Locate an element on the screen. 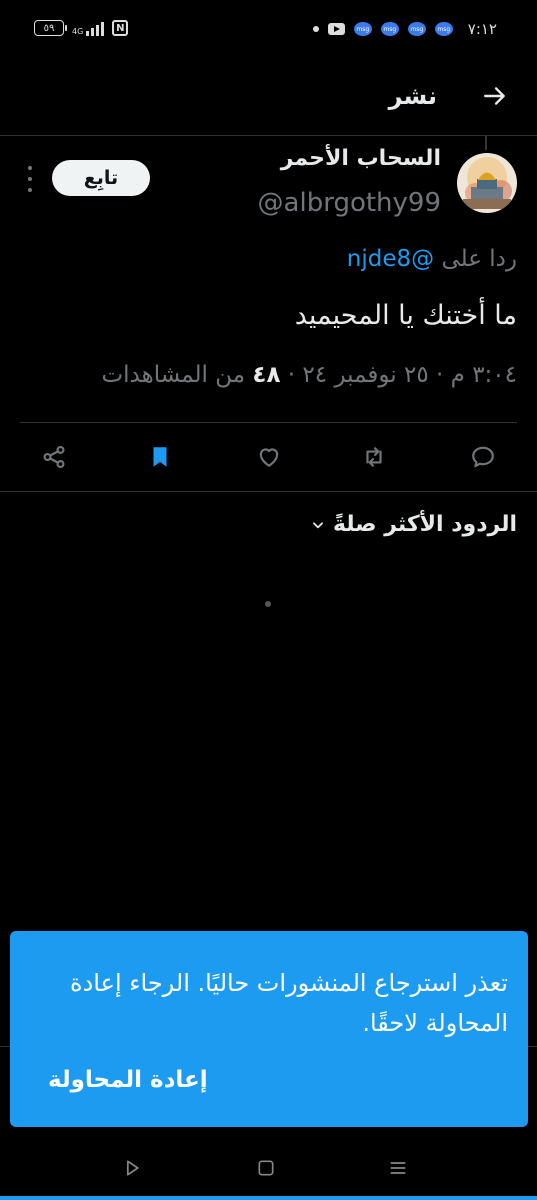 The image size is (537, 1200). nav-recents-button is located at coordinates (398, 1168).